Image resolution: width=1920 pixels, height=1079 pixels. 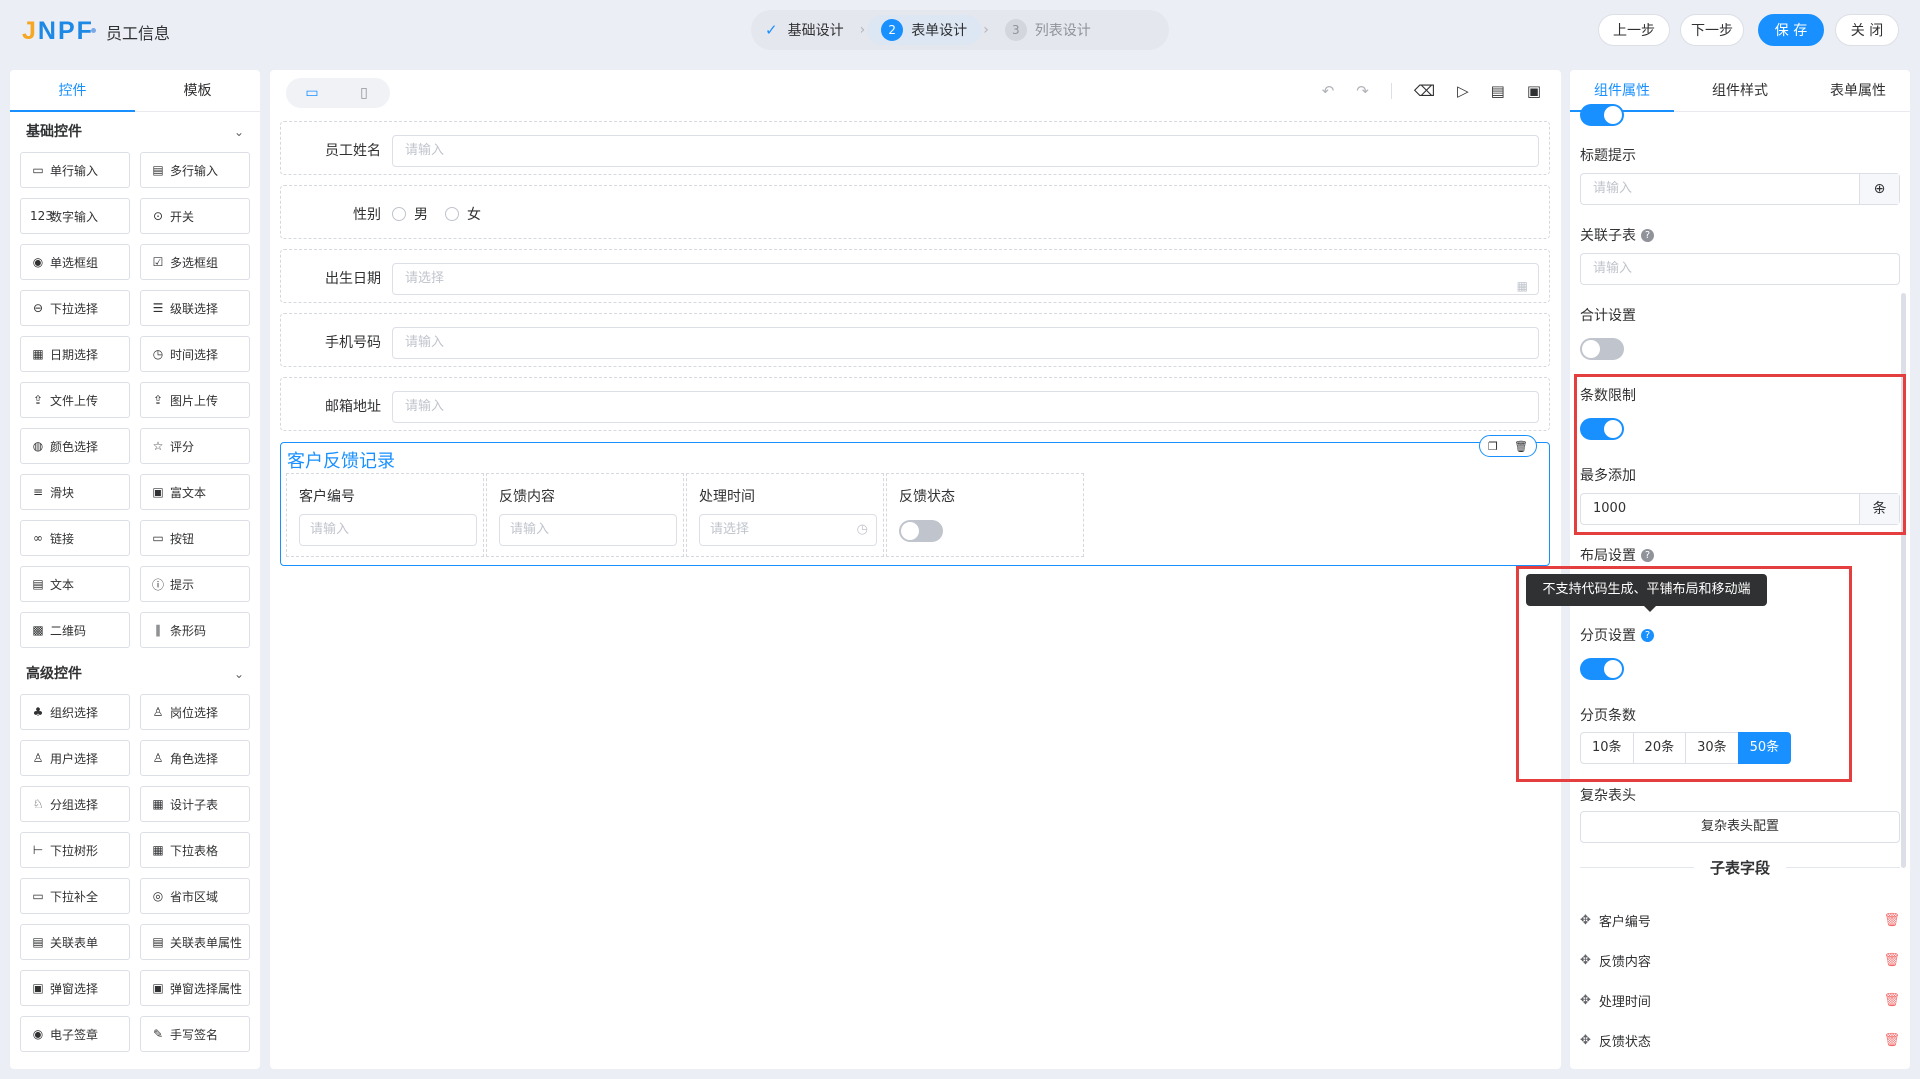 What do you see at coordinates (1712, 30) in the screenshot?
I see `next-step-button: 下一步` at bounding box center [1712, 30].